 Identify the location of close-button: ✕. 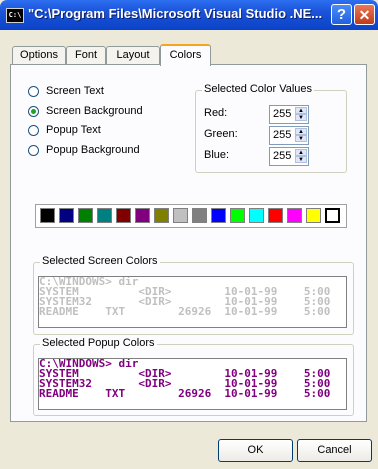
(364, 14).